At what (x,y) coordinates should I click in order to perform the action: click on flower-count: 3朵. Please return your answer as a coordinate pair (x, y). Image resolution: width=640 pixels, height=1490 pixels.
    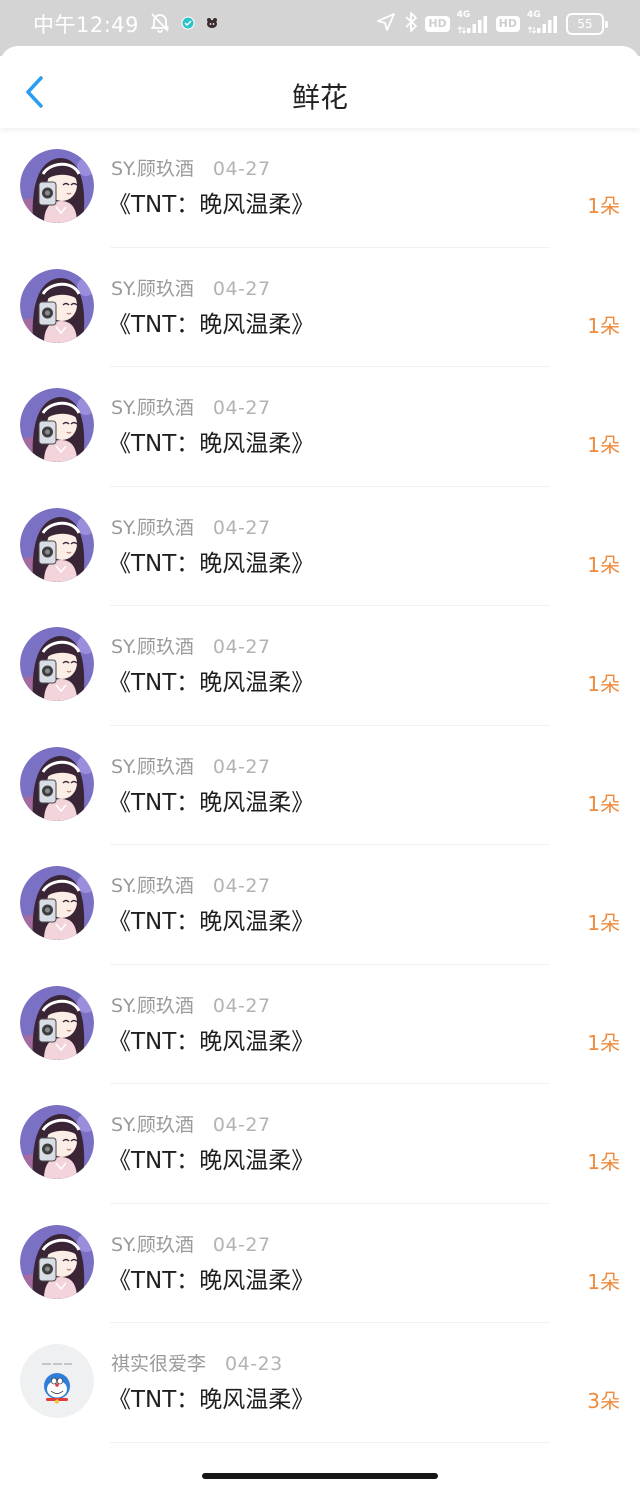
    Looking at the image, I should click on (603, 1401).